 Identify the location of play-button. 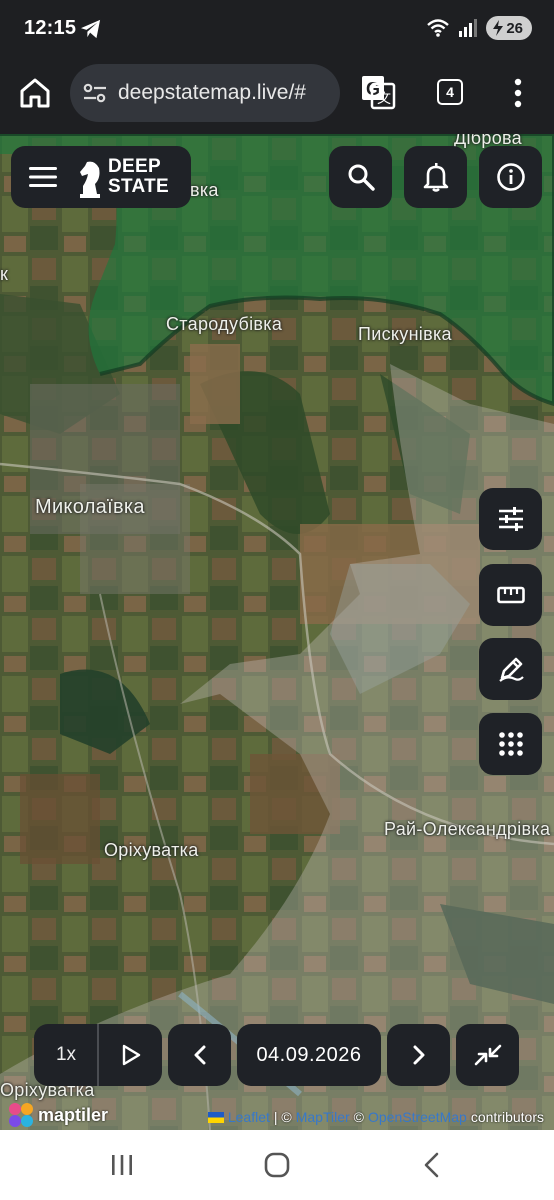
(131, 1055).